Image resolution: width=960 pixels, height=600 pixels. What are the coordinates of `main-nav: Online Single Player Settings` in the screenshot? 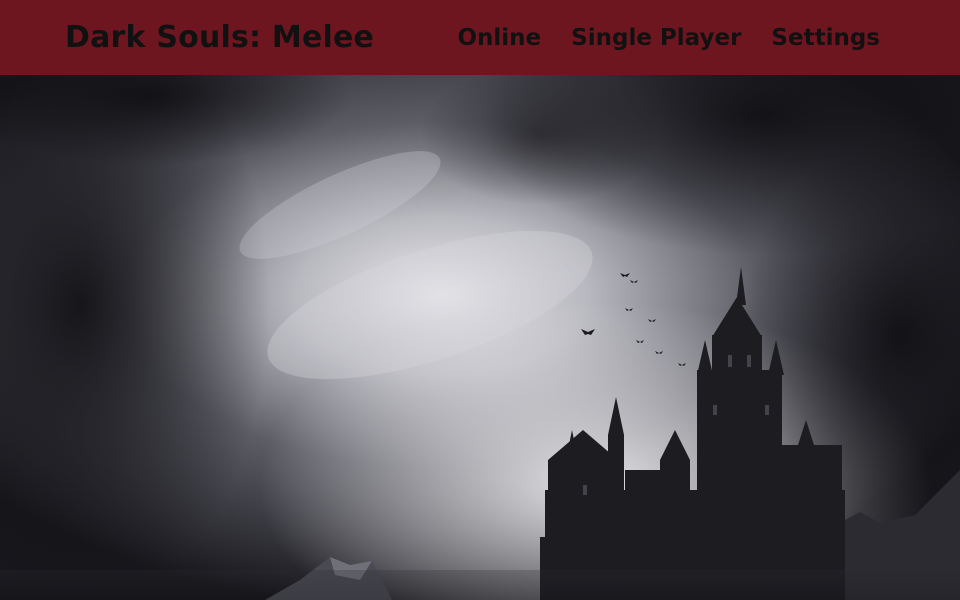 It's located at (668, 38).